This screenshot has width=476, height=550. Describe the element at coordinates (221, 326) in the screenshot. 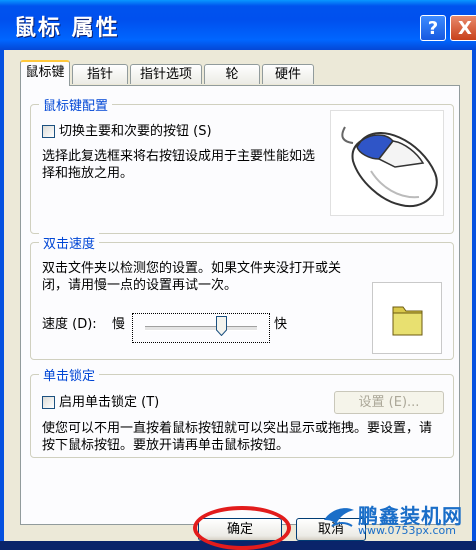

I see `slider-thumb` at that location.